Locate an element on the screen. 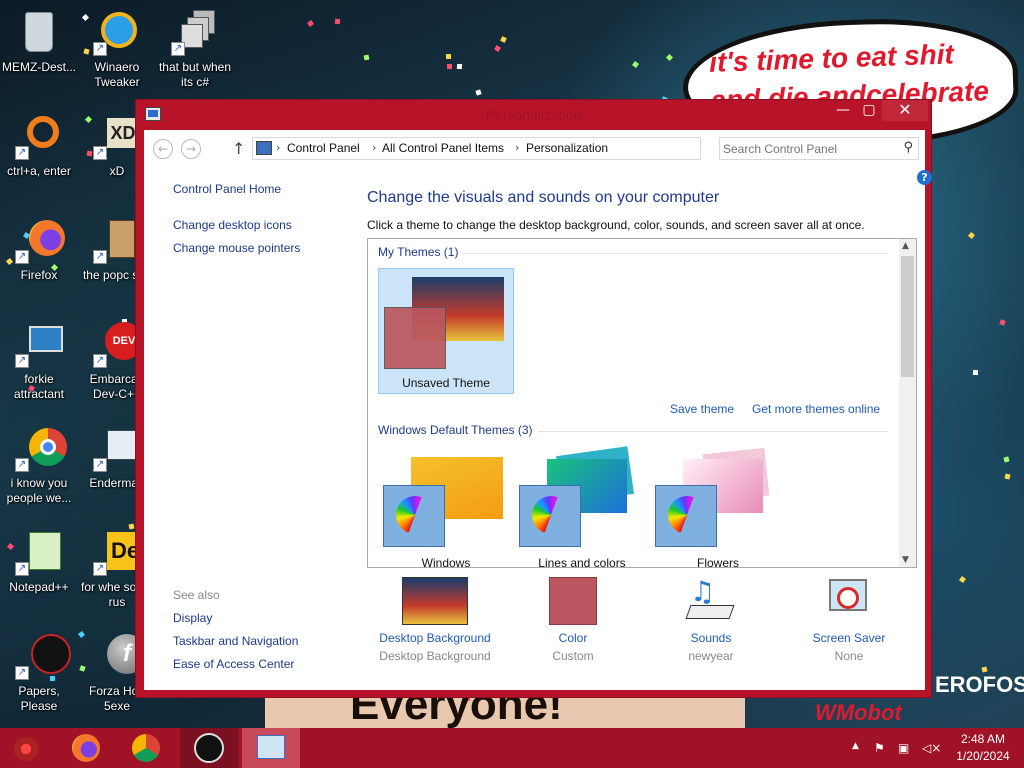 This screenshot has width=1024, height=768. change-mouse-pointers-link: Change mouse pointers is located at coordinates (236, 248).